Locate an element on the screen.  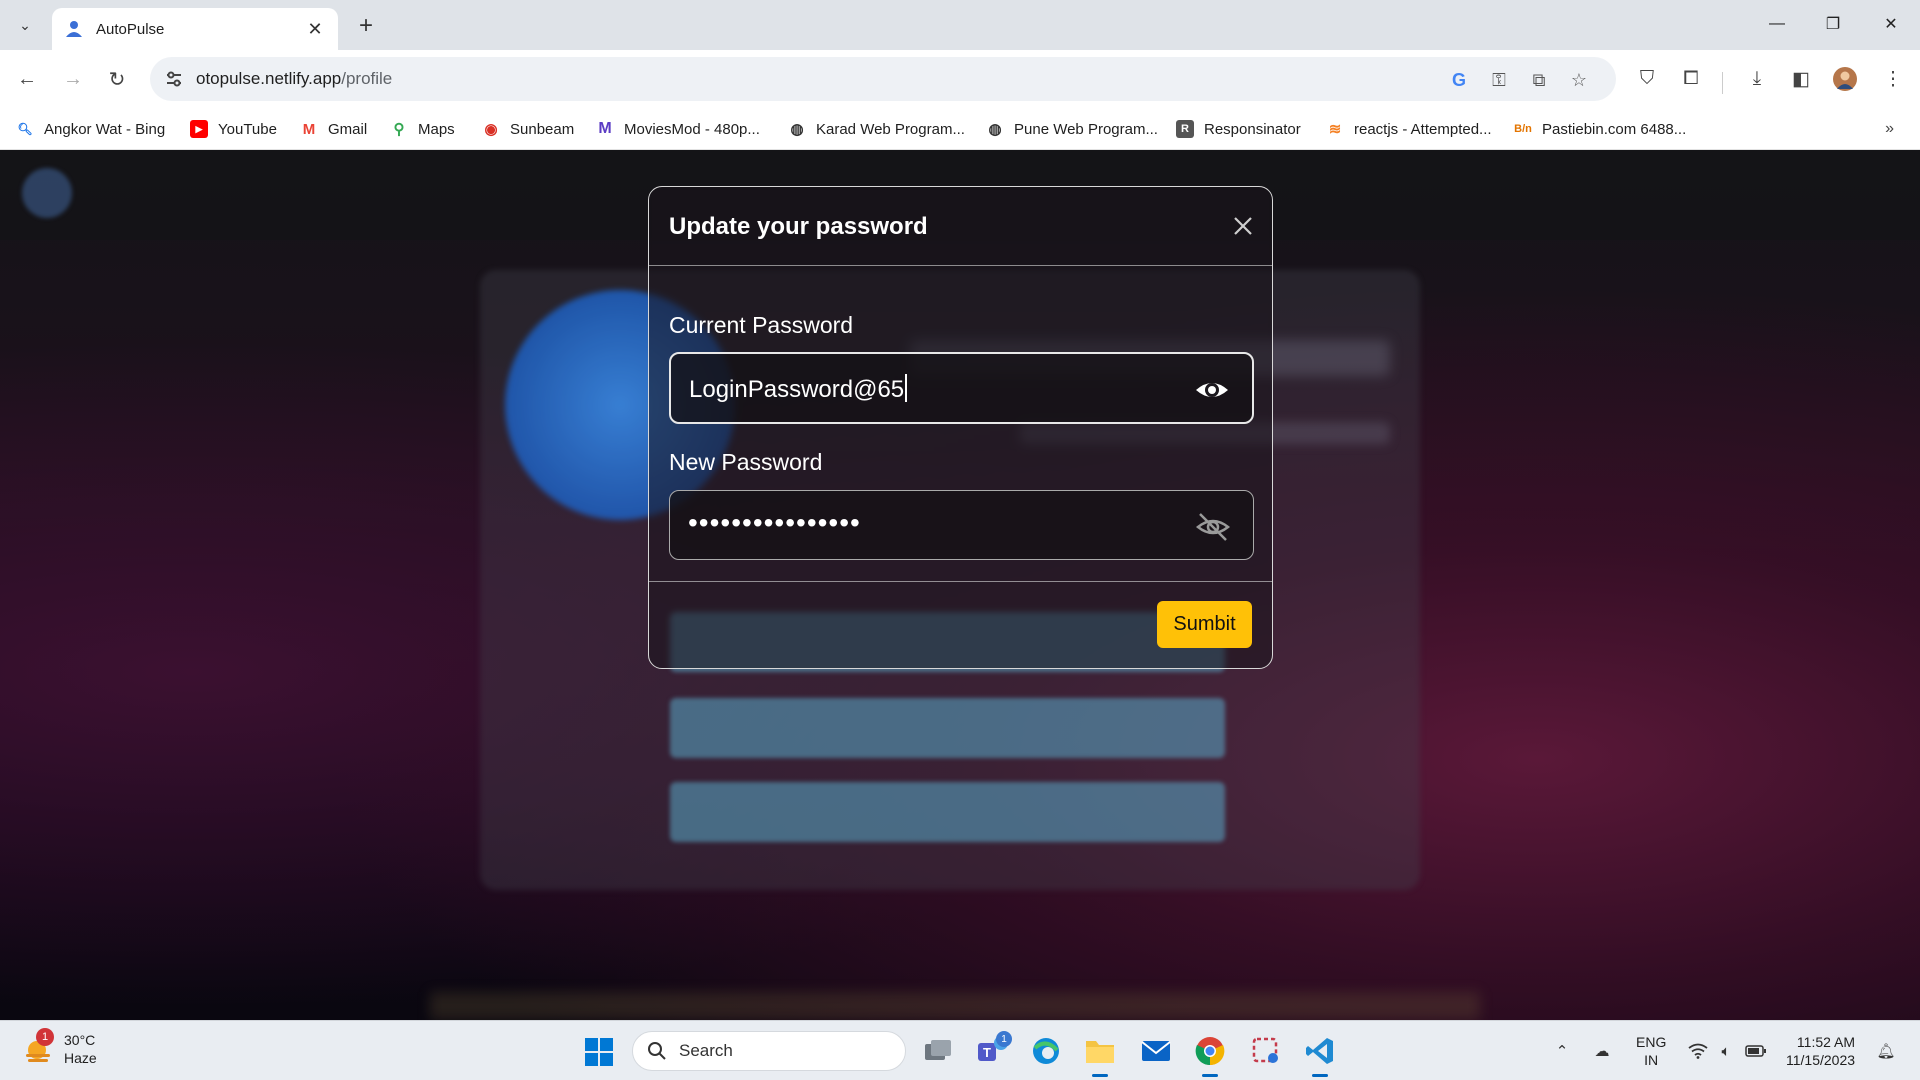
weather-widget: 1 30°C Haze is located at coordinates (59, 1047).